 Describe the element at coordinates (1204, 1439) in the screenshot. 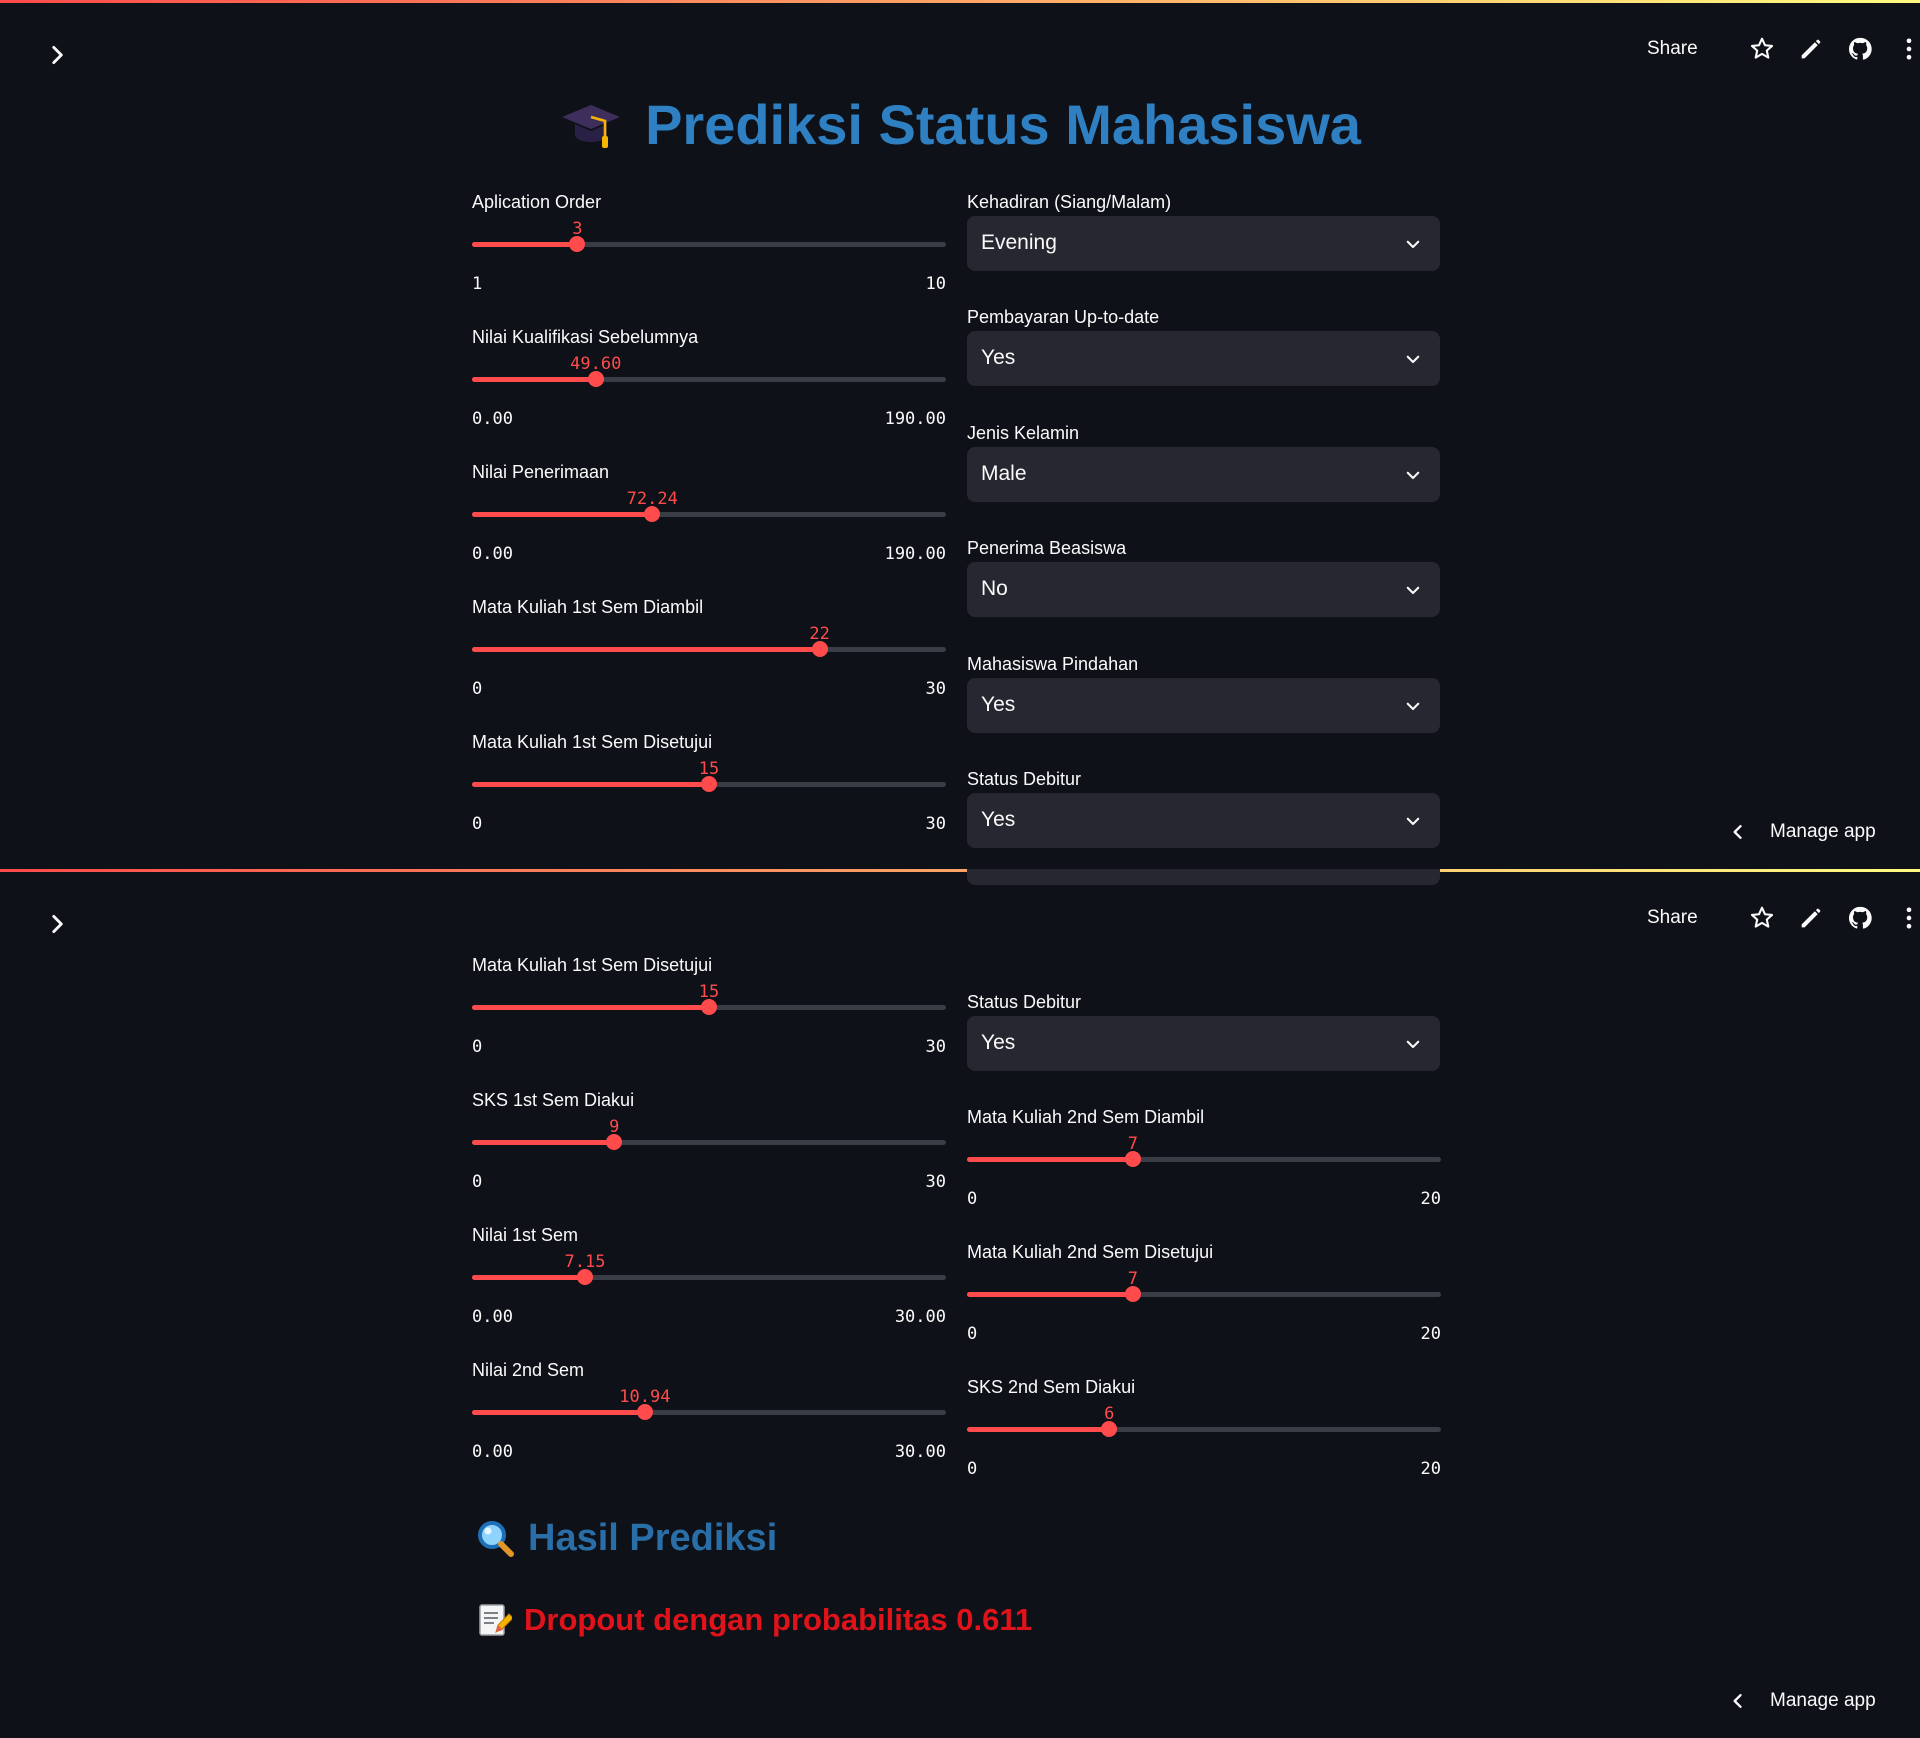

I see `slider-cu-2nd-credited: SKS 2nd Sem Diakui 6 0 20` at that location.